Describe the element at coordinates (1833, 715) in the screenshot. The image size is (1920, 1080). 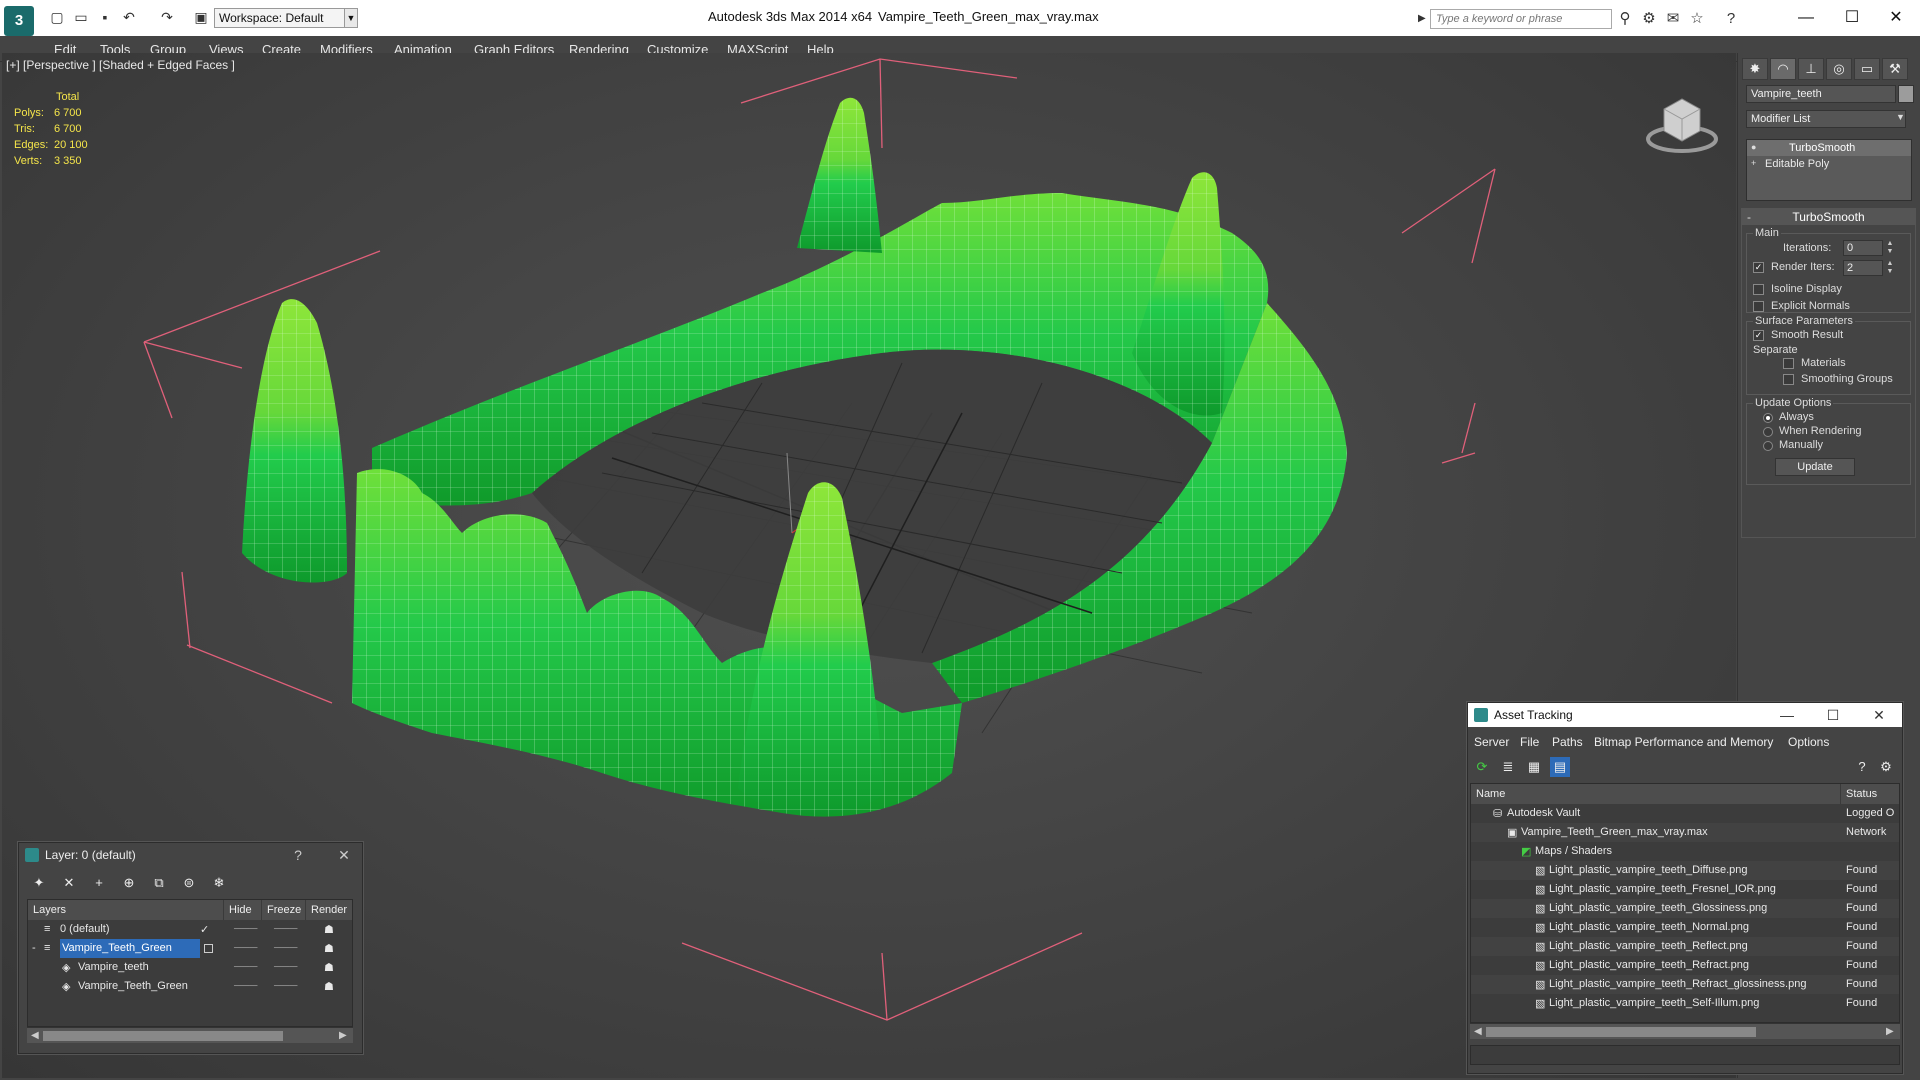
I see `maximize-button: ☐` at that location.